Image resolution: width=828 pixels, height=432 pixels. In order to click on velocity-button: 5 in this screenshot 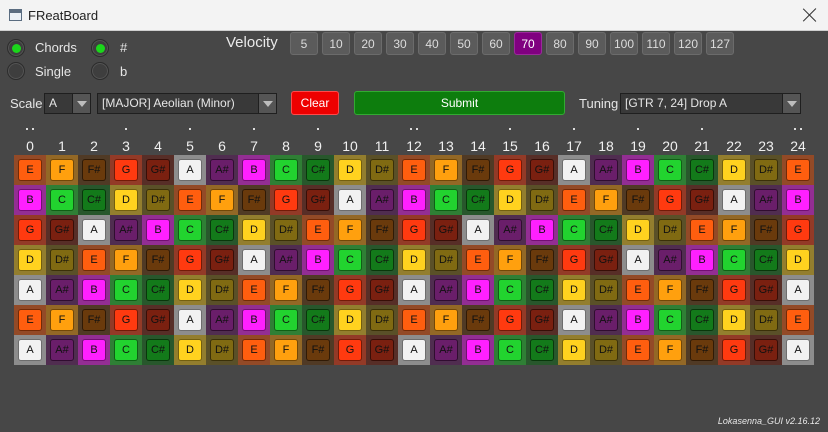, I will do `click(304, 43)`.